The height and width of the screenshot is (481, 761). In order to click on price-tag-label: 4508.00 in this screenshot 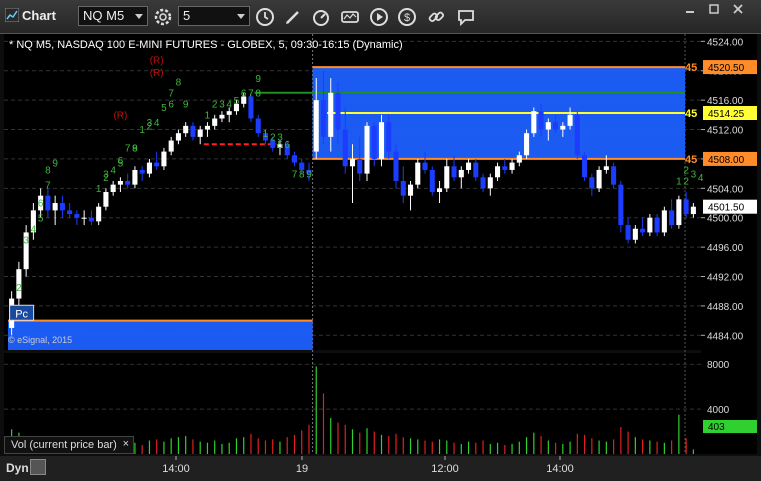, I will do `click(726, 160)`.